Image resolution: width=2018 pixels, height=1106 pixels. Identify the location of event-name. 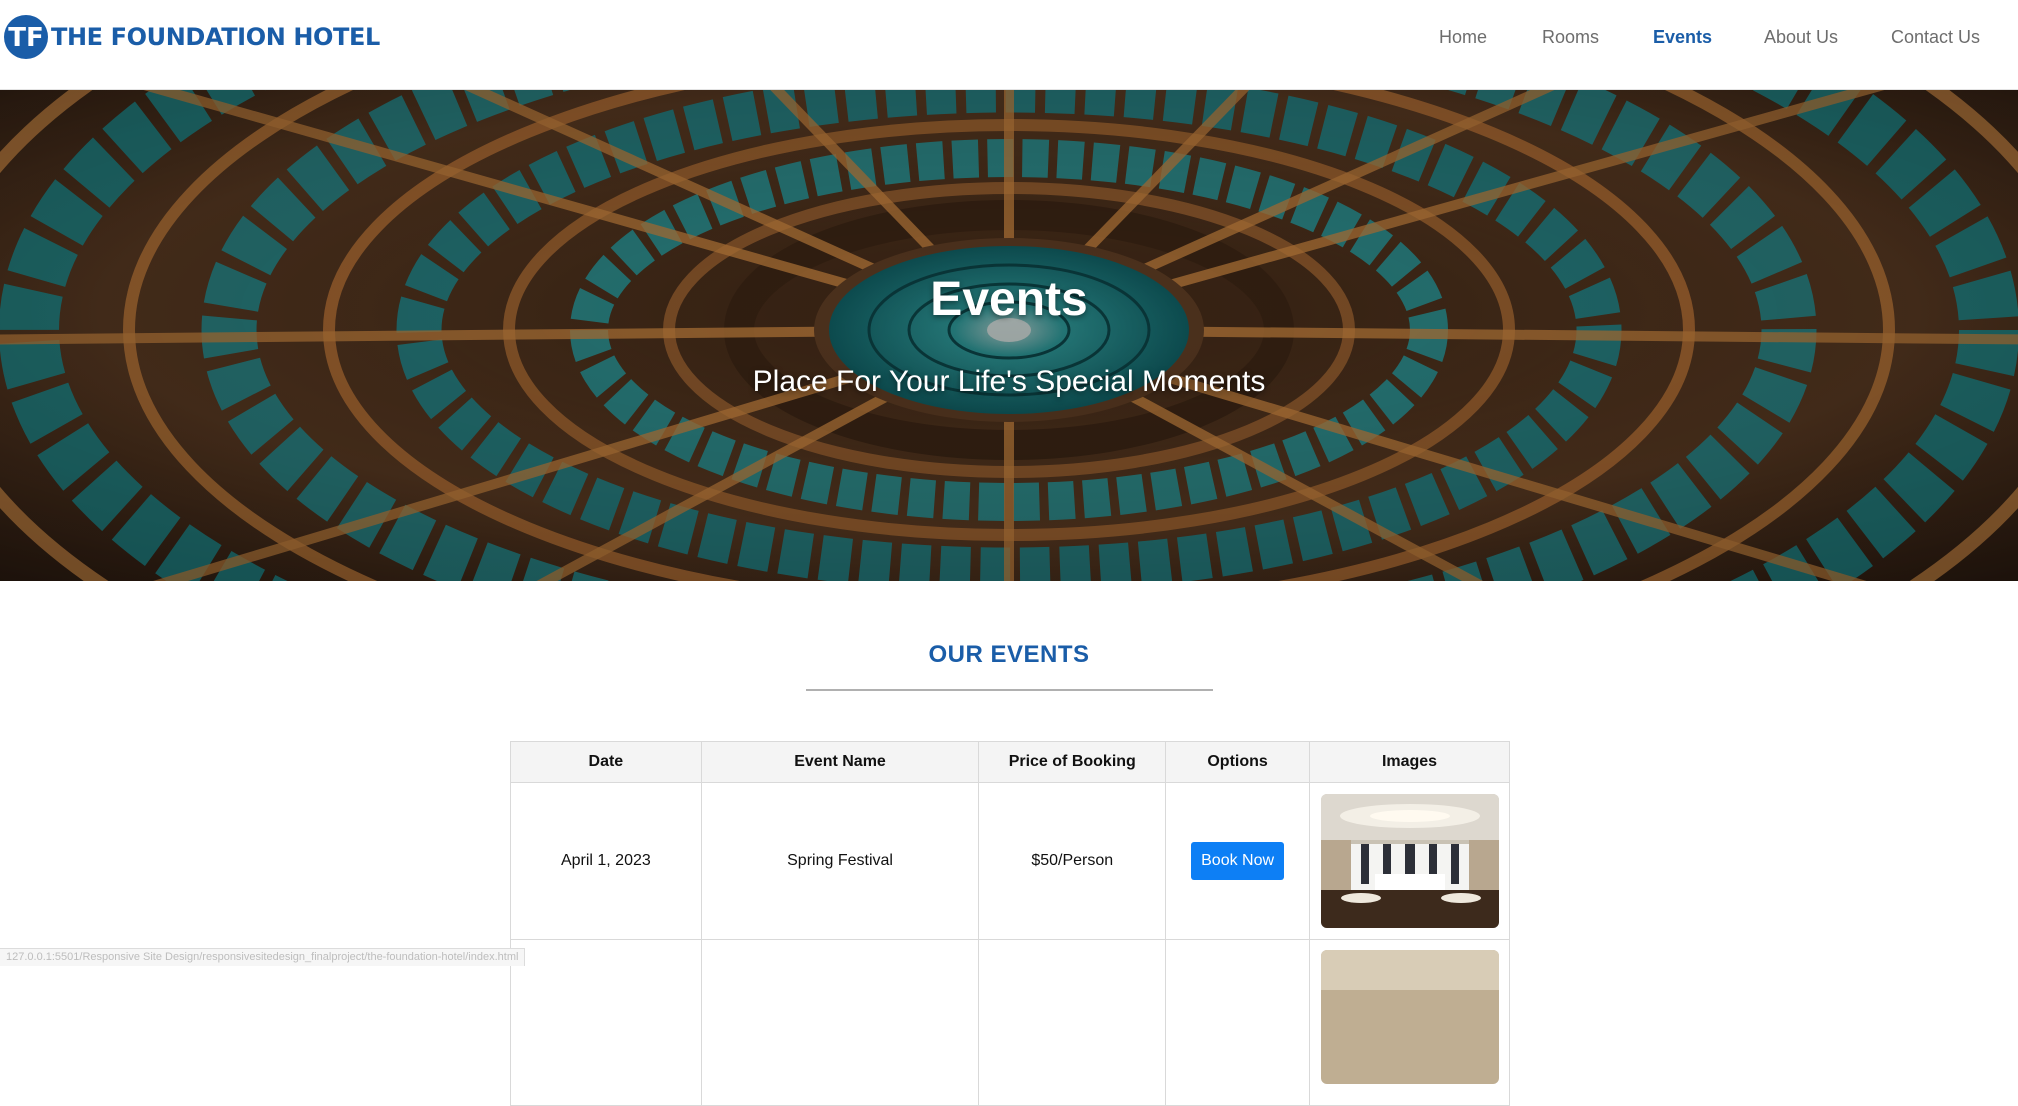
(840, 1022).